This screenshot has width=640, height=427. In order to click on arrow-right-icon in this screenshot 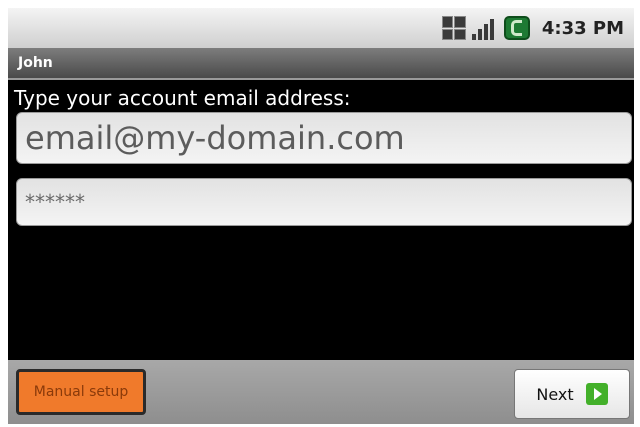, I will do `click(596, 394)`.